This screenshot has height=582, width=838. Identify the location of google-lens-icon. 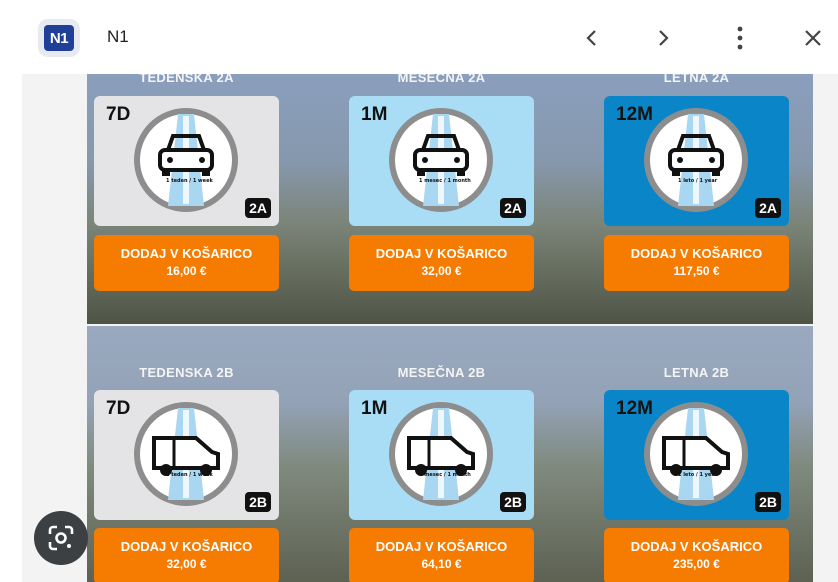
(61, 538).